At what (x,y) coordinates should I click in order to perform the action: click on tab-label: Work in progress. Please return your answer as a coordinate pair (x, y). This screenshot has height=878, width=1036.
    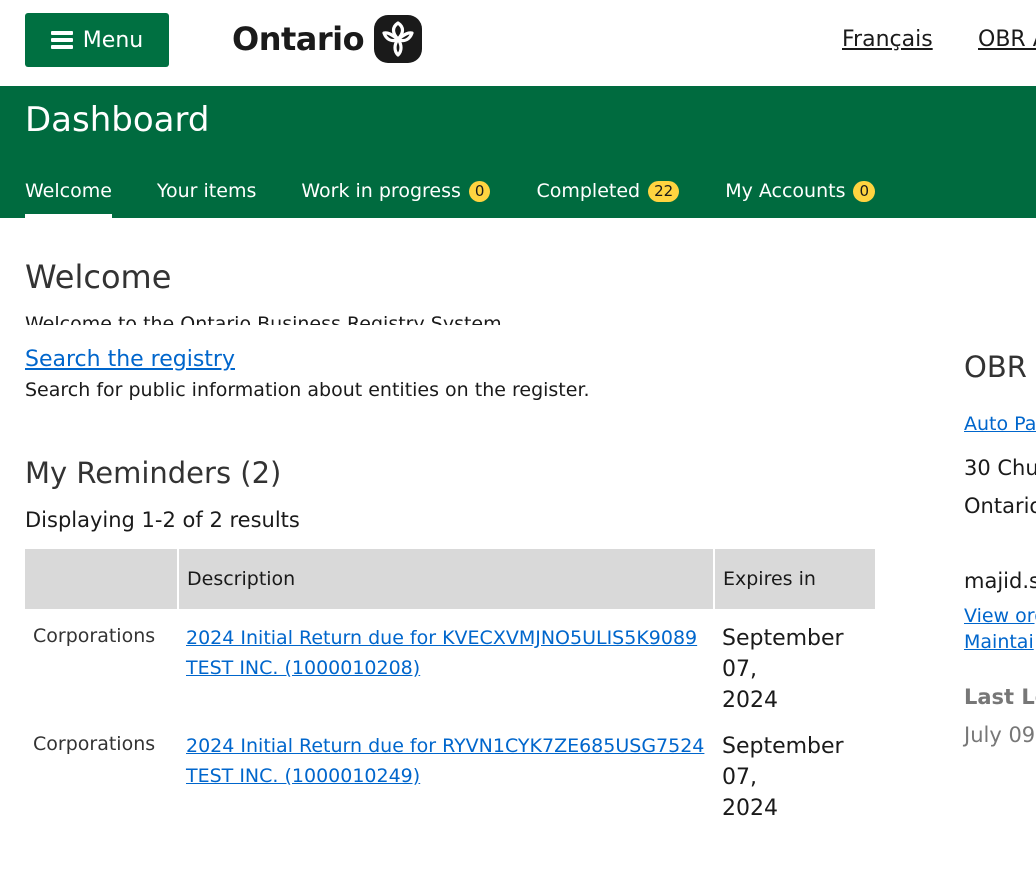
    Looking at the image, I should click on (381, 191).